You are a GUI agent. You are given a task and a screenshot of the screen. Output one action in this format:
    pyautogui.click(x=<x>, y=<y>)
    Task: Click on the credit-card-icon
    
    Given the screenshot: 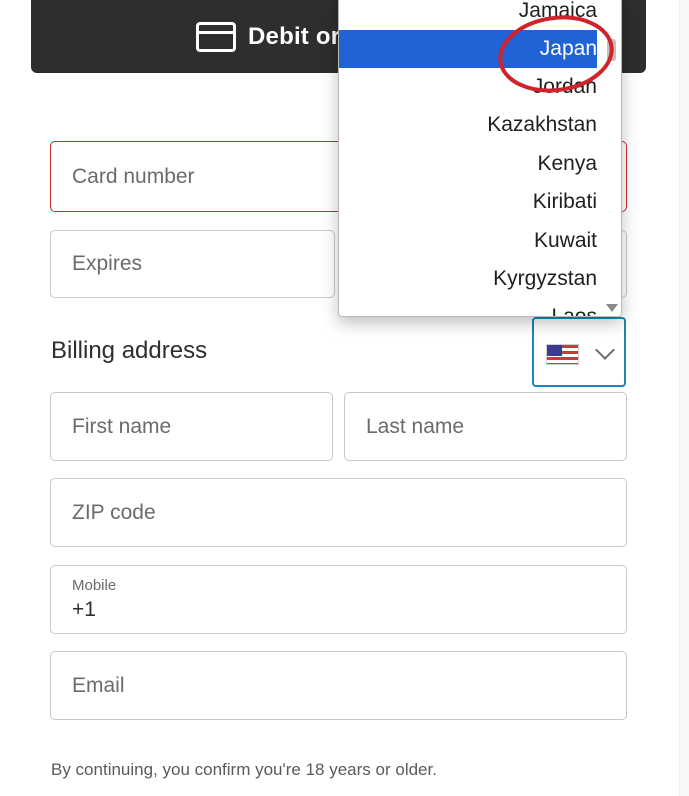 What is the action you would take?
    pyautogui.click(x=216, y=36)
    